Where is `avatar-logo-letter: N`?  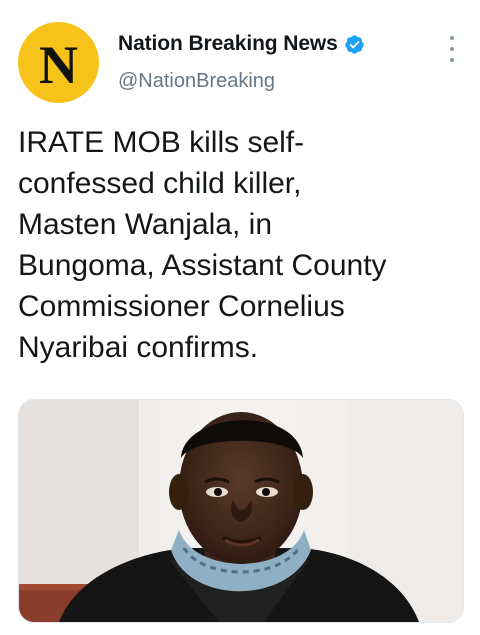
avatar-logo-letter: N is located at coordinates (58, 64).